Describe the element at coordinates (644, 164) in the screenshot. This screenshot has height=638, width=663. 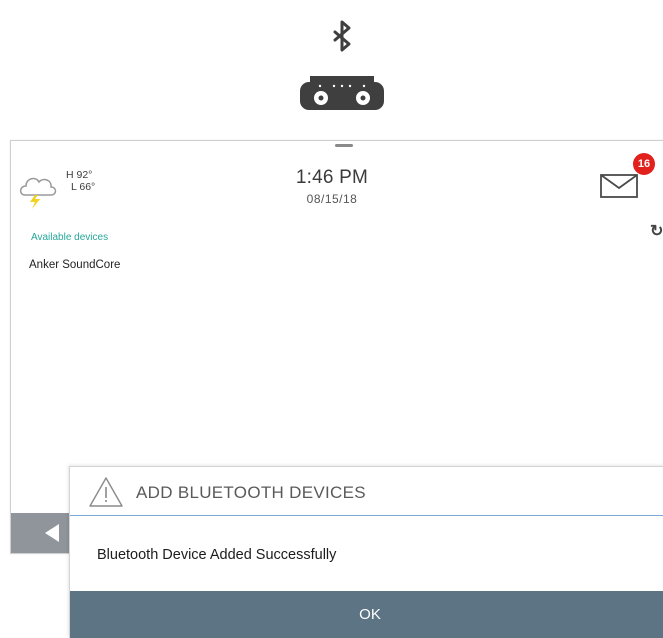
I see `message-count-badge: 16` at that location.